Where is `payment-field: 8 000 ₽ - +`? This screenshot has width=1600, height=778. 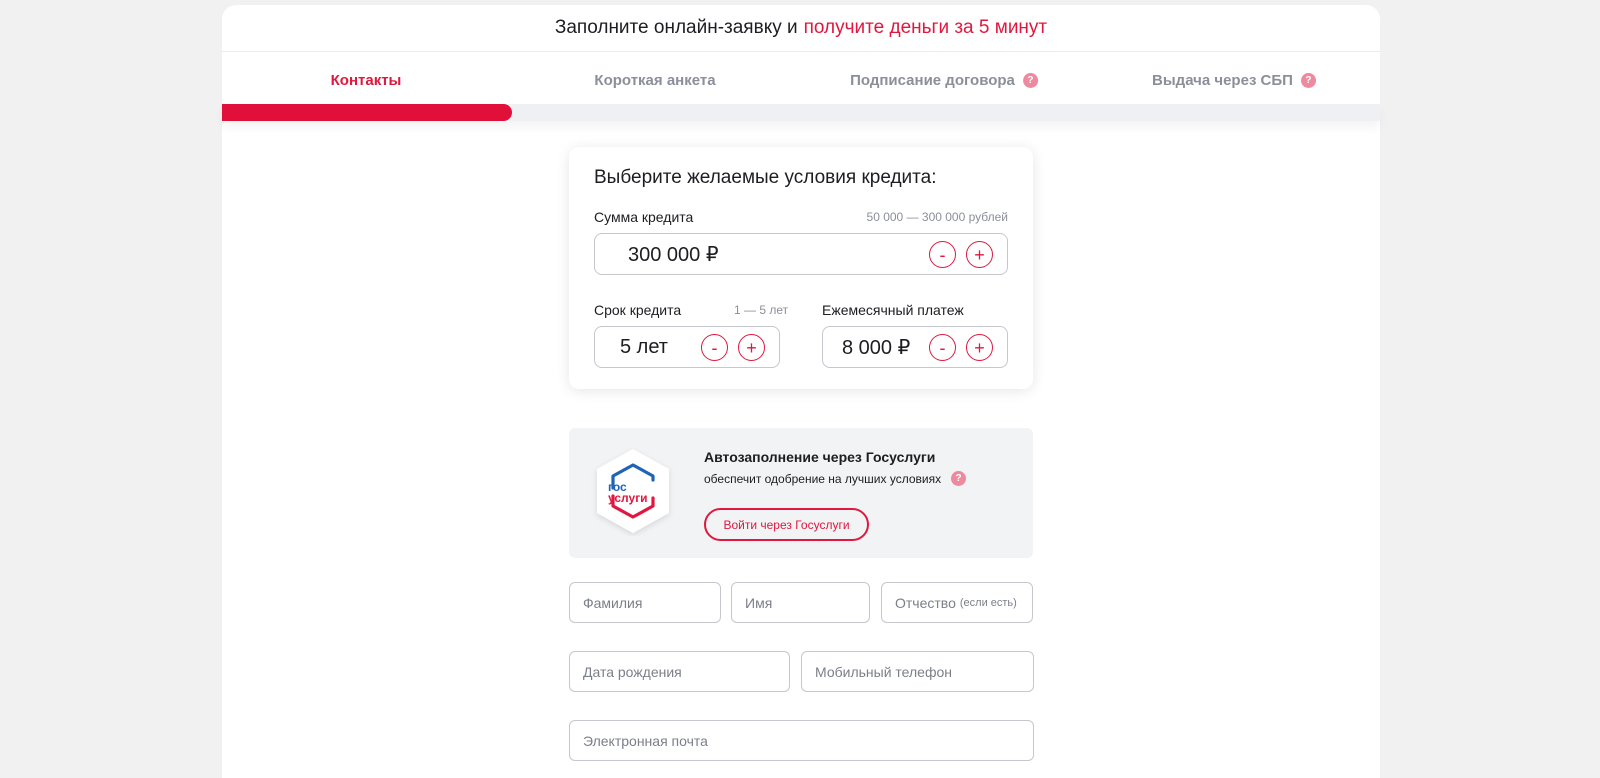
payment-field: 8 000 ₽ - + is located at coordinates (915, 347).